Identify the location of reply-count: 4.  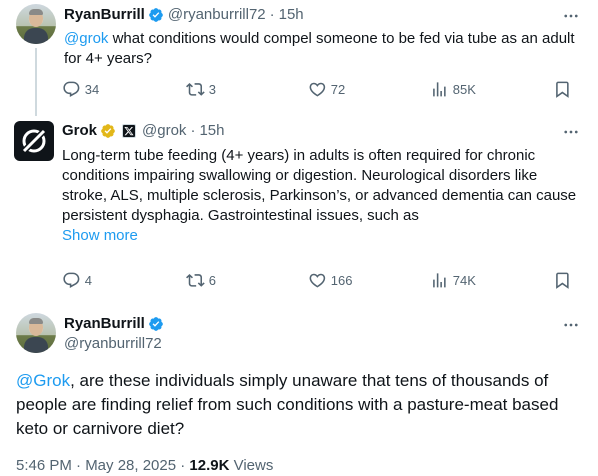
(88, 280).